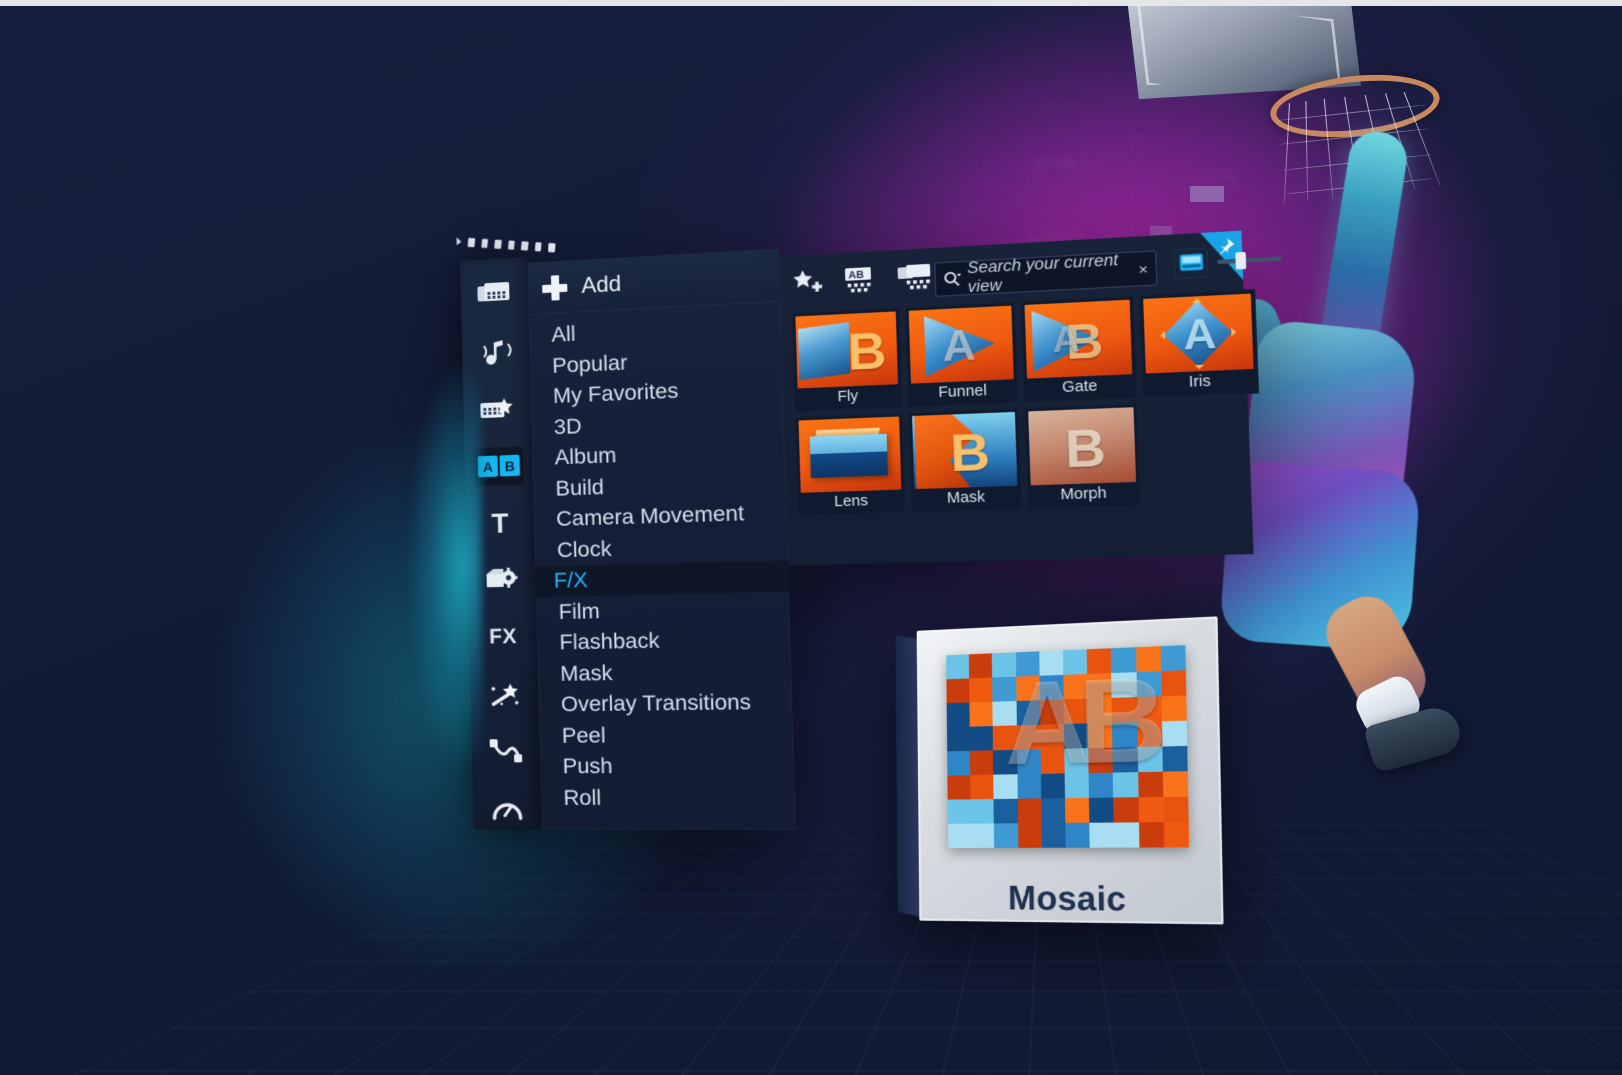 Image resolution: width=1622 pixels, height=1075 pixels. What do you see at coordinates (850, 454) in the screenshot?
I see `transition-thumbnail` at bounding box center [850, 454].